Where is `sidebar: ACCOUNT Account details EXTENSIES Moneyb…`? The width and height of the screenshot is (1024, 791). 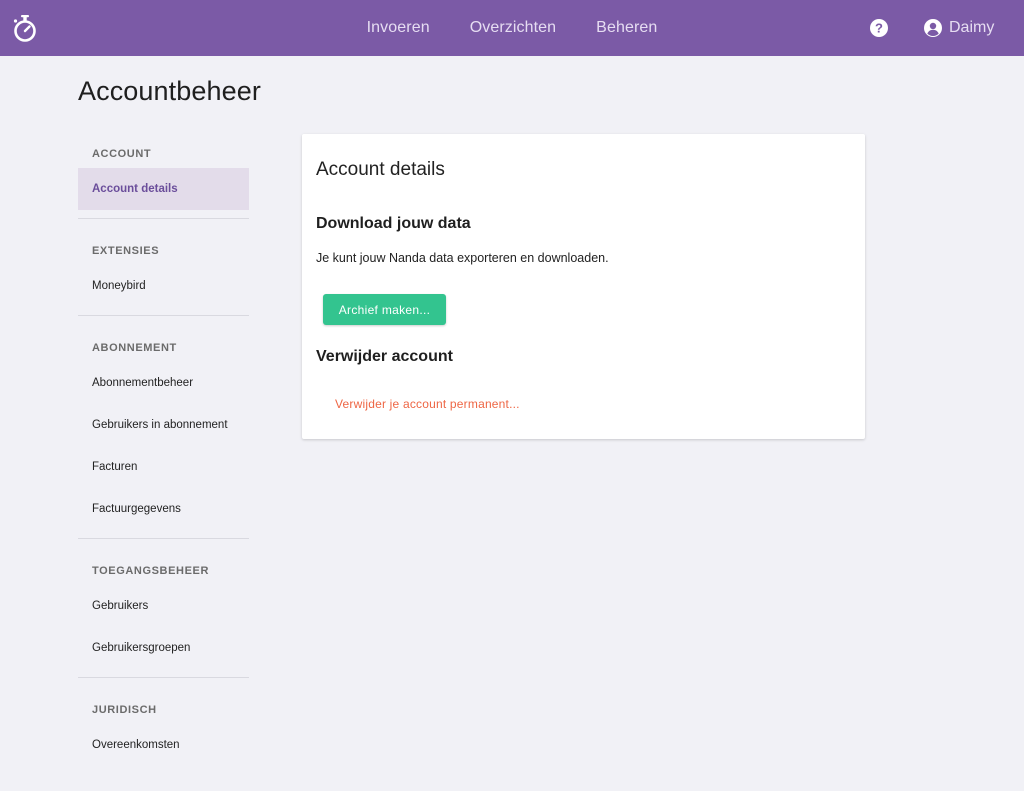
sidebar: ACCOUNT Account details EXTENSIES Moneyb… is located at coordinates (163, 450).